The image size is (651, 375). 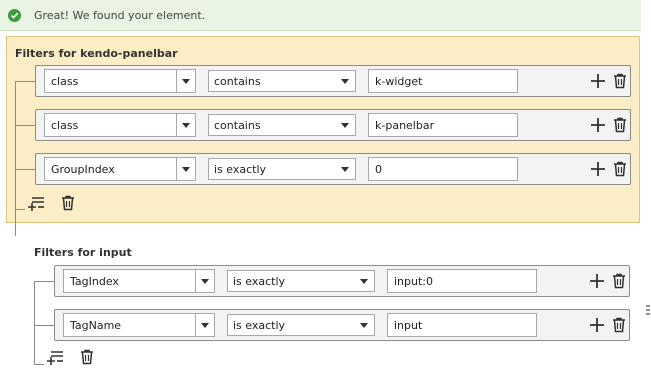 I want to click on filter-row: TagIndex is exactly, so click(x=342, y=281).